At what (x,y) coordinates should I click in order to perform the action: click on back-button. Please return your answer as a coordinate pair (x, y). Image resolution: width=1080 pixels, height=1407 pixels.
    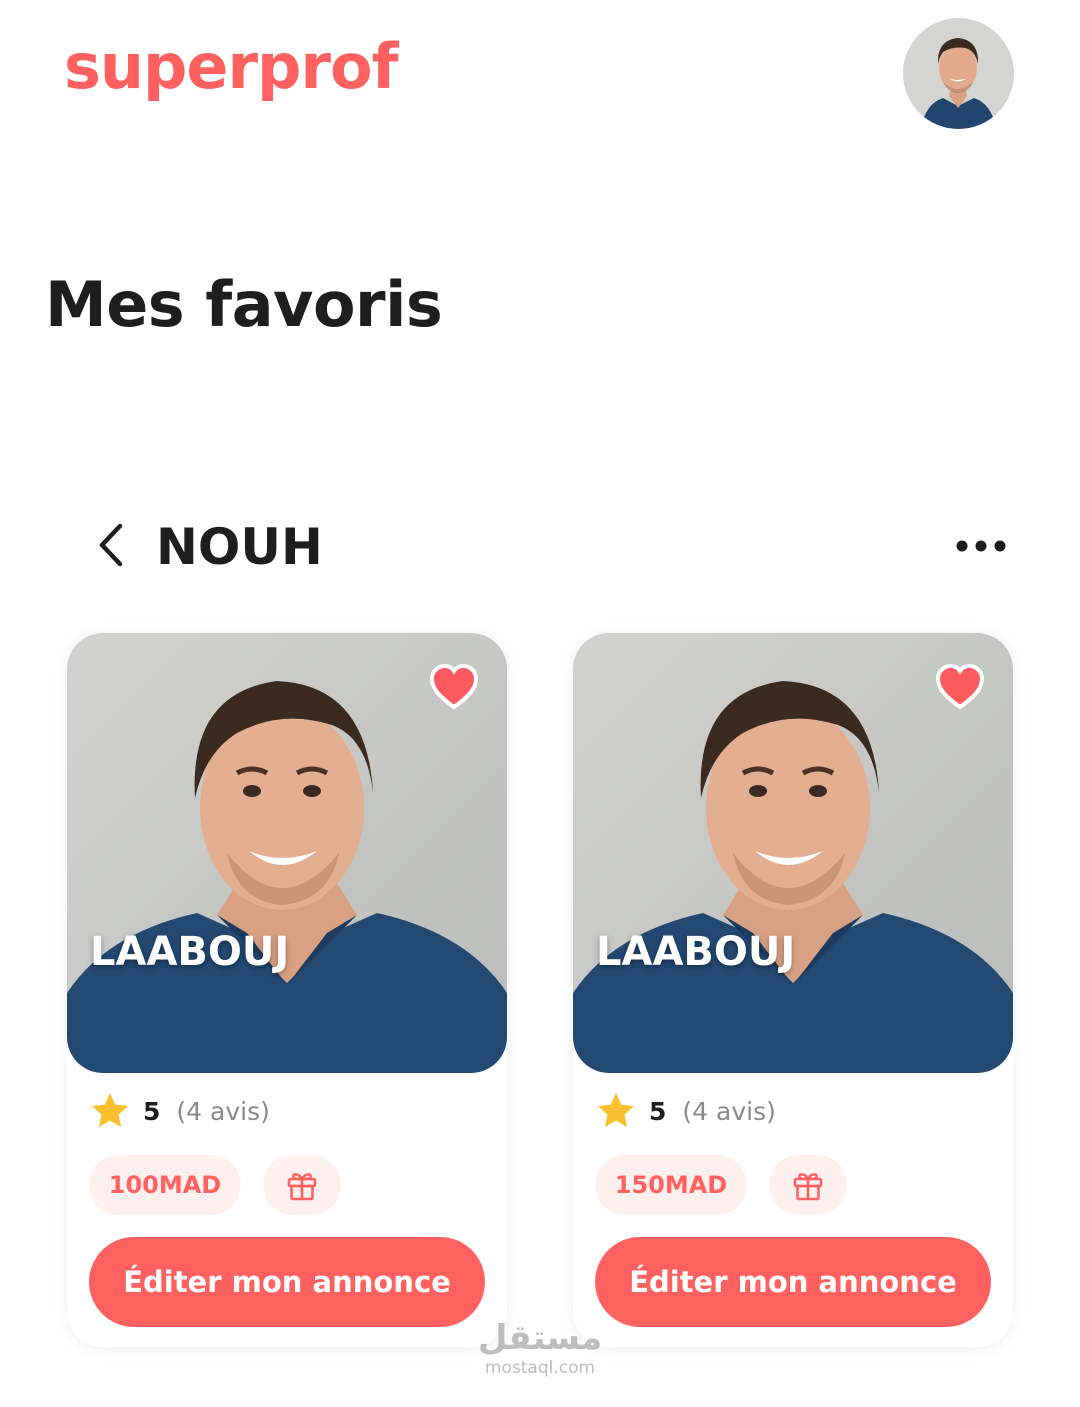
    Looking at the image, I should click on (112, 545).